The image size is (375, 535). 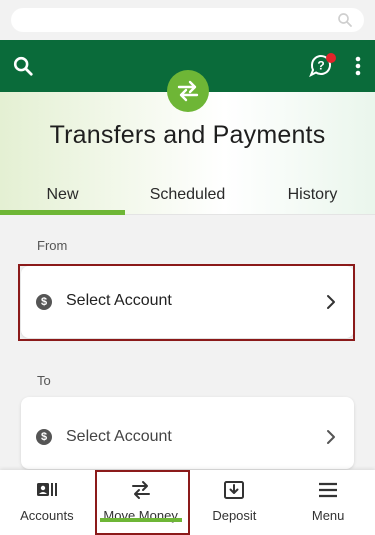 I want to click on browser-bar, so click(x=187, y=20).